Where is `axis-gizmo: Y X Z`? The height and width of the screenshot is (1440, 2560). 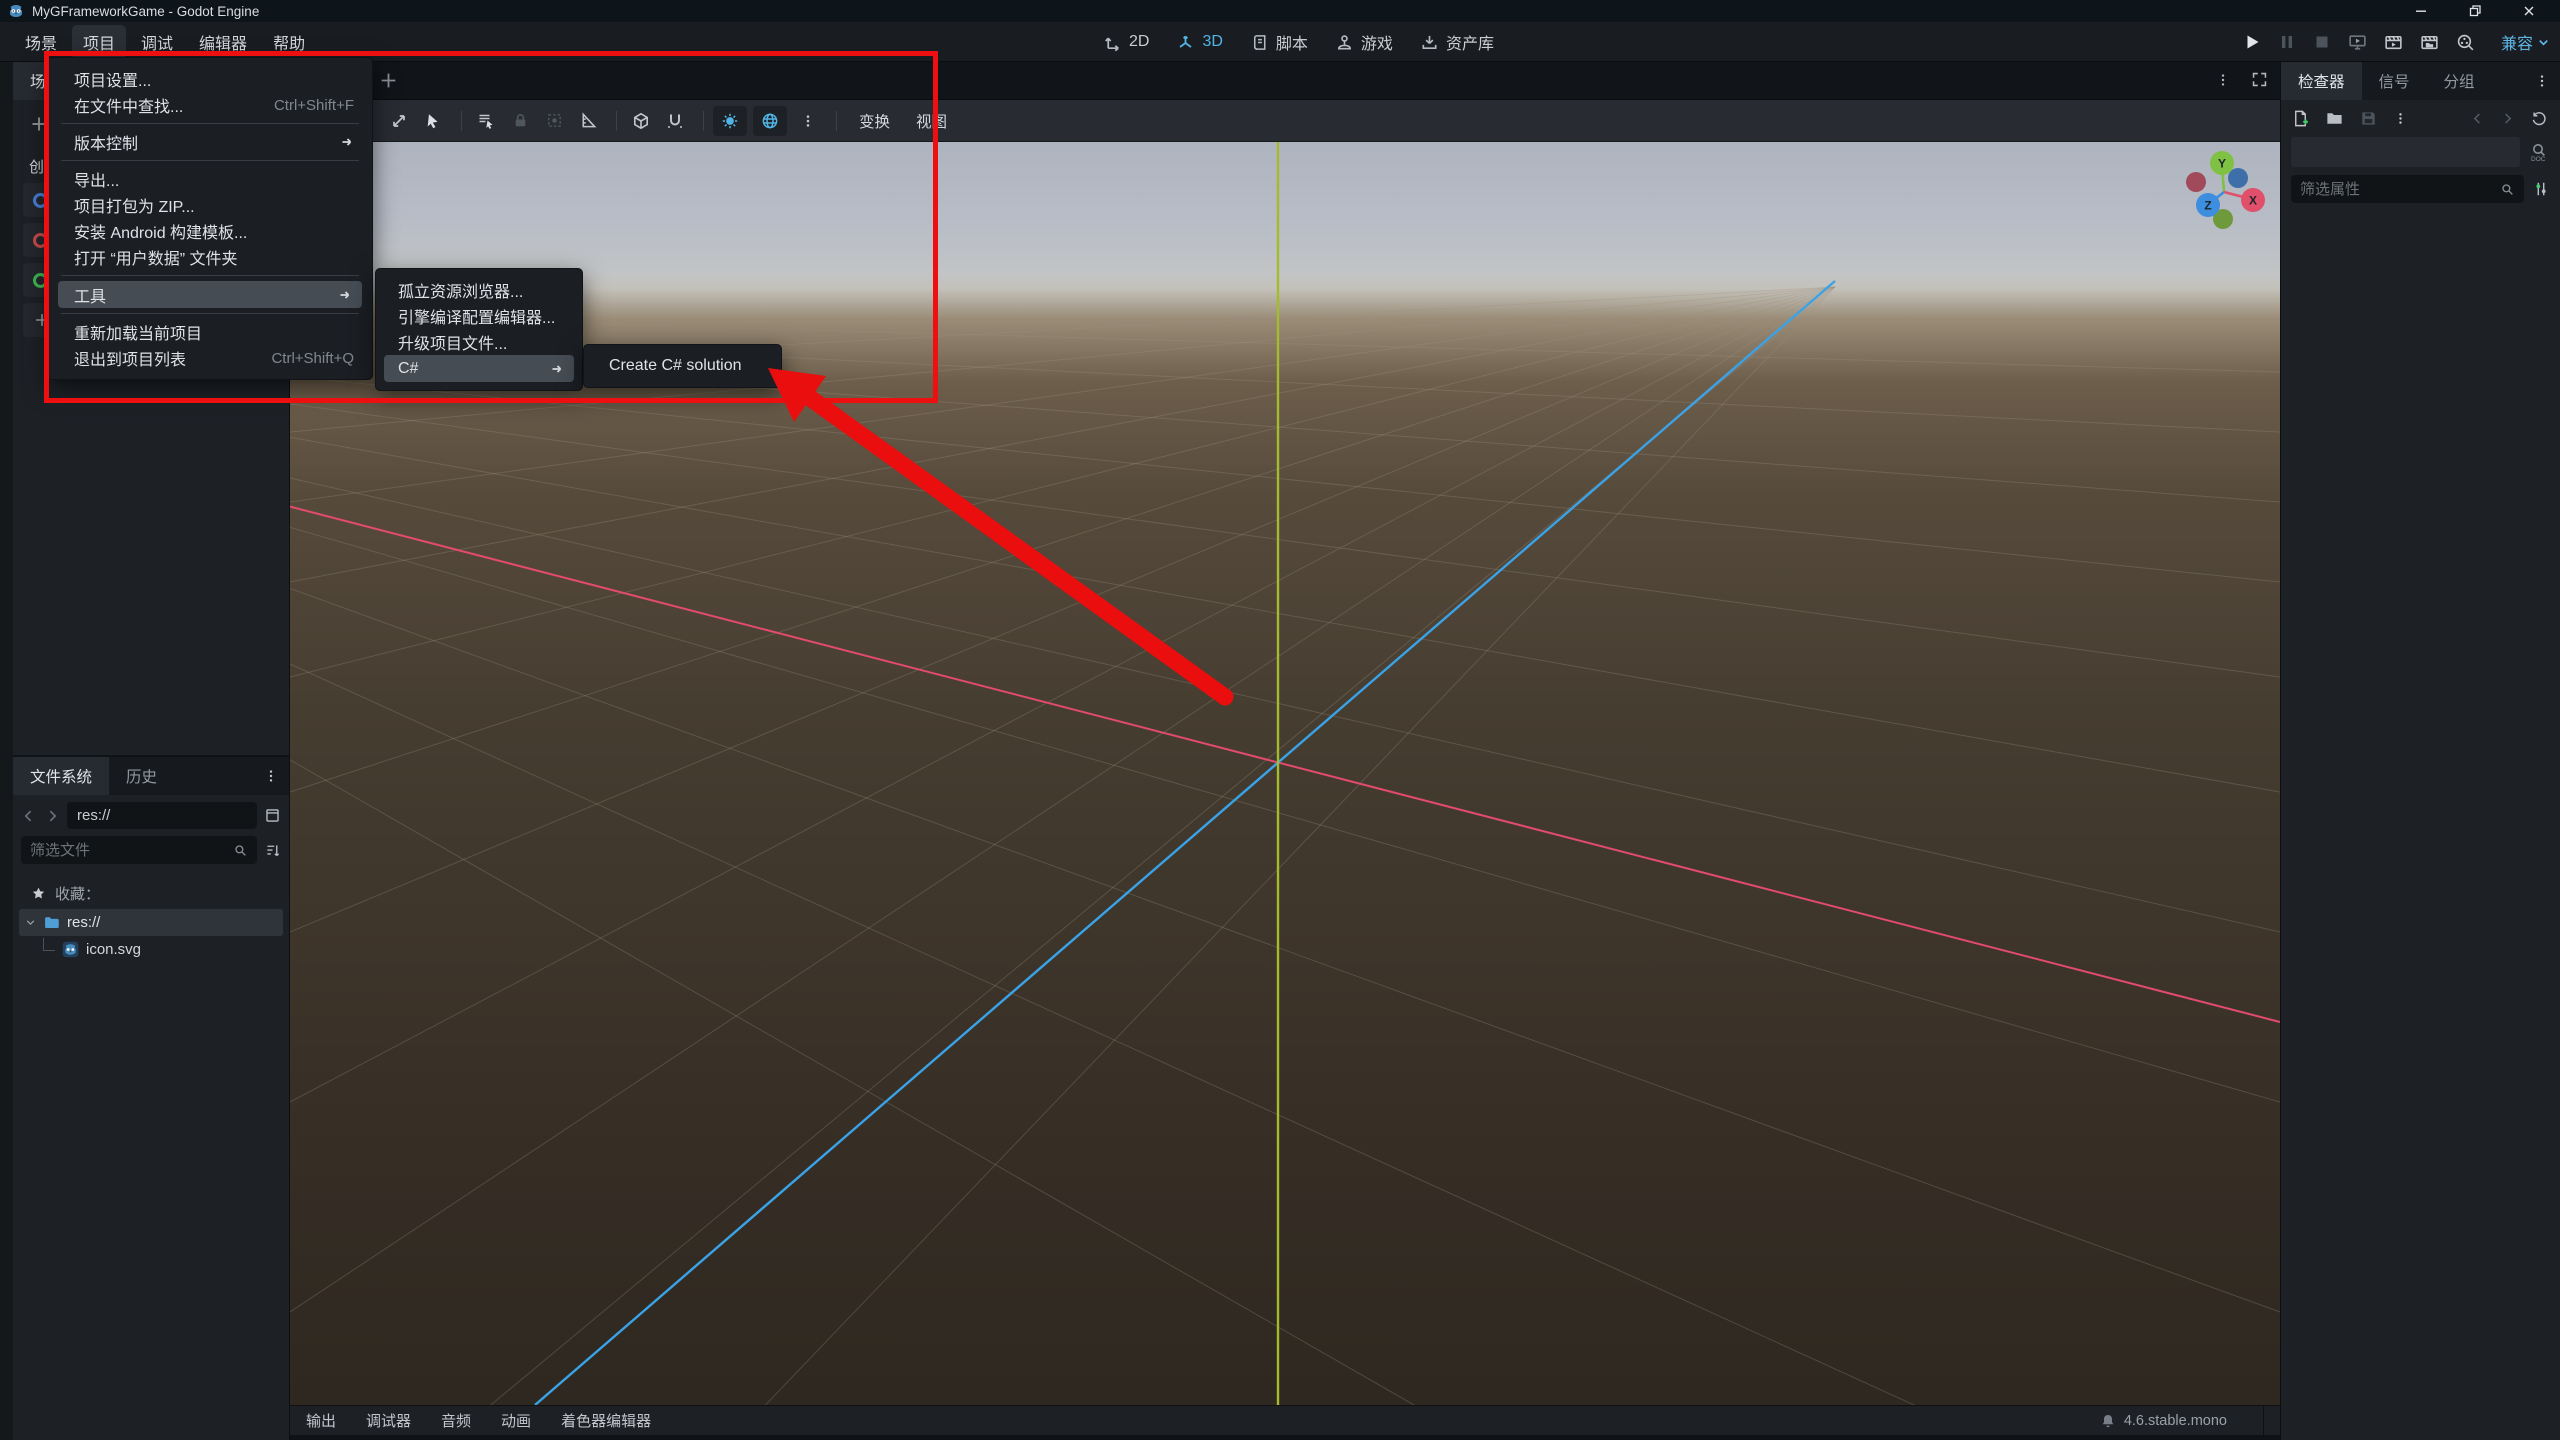 axis-gizmo: Y X Z is located at coordinates (2222, 192).